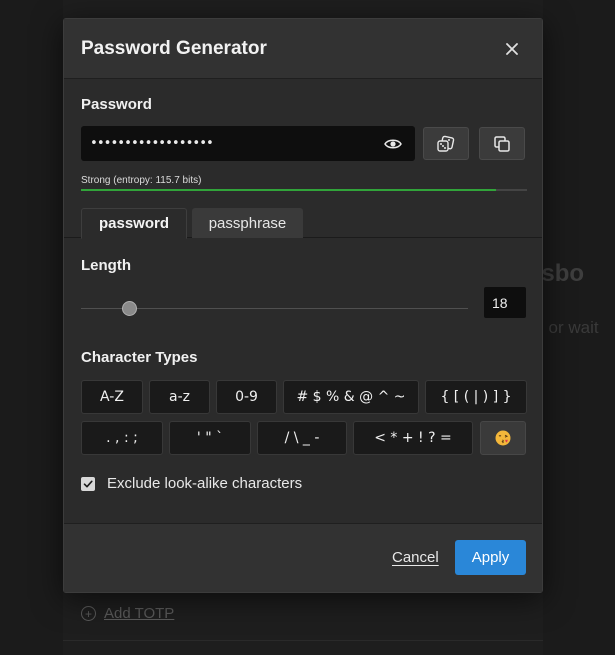 This screenshot has height=655, width=615. I want to click on exclude-lookalike-label: Exclude look-alike characters, so click(205, 483).